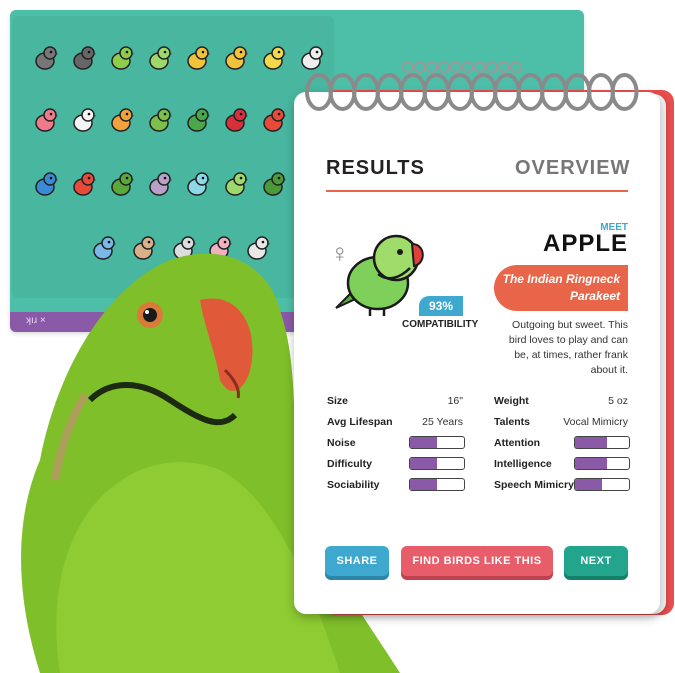  Describe the element at coordinates (357, 561) in the screenshot. I see `share-button: SHARE` at that location.